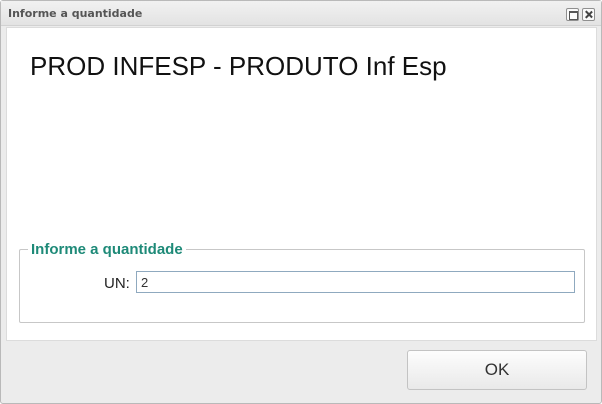  What do you see at coordinates (75, 13) in the screenshot?
I see `window-title: Informe a quantidade` at bounding box center [75, 13].